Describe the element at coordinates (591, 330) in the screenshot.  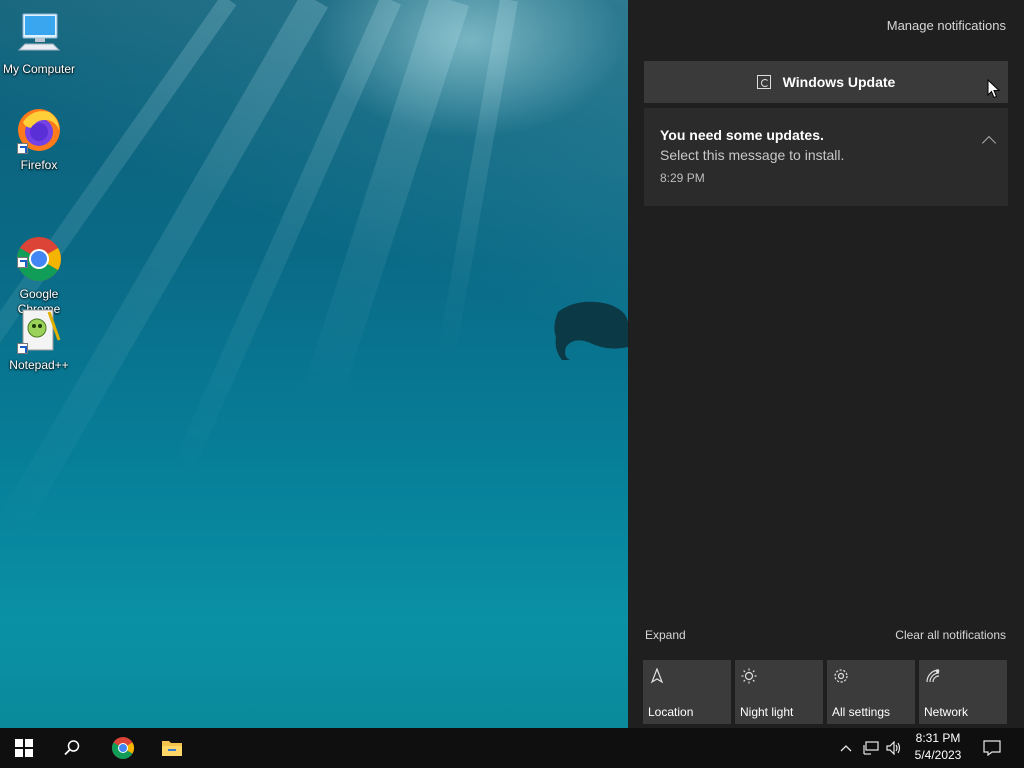
I see `swimmer-silhouette` at that location.